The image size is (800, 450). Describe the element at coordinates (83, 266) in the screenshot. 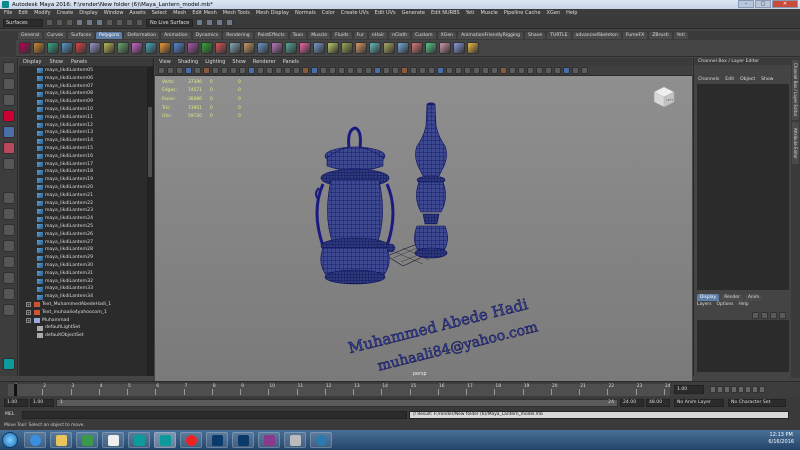

I see `outliner-item: maya_likdiLantern30` at that location.